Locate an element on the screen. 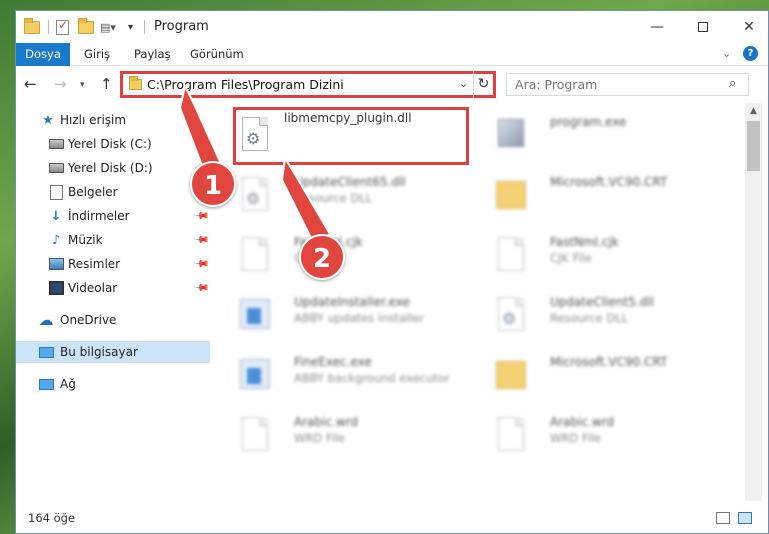  details-view-icon is located at coordinates (723, 518).